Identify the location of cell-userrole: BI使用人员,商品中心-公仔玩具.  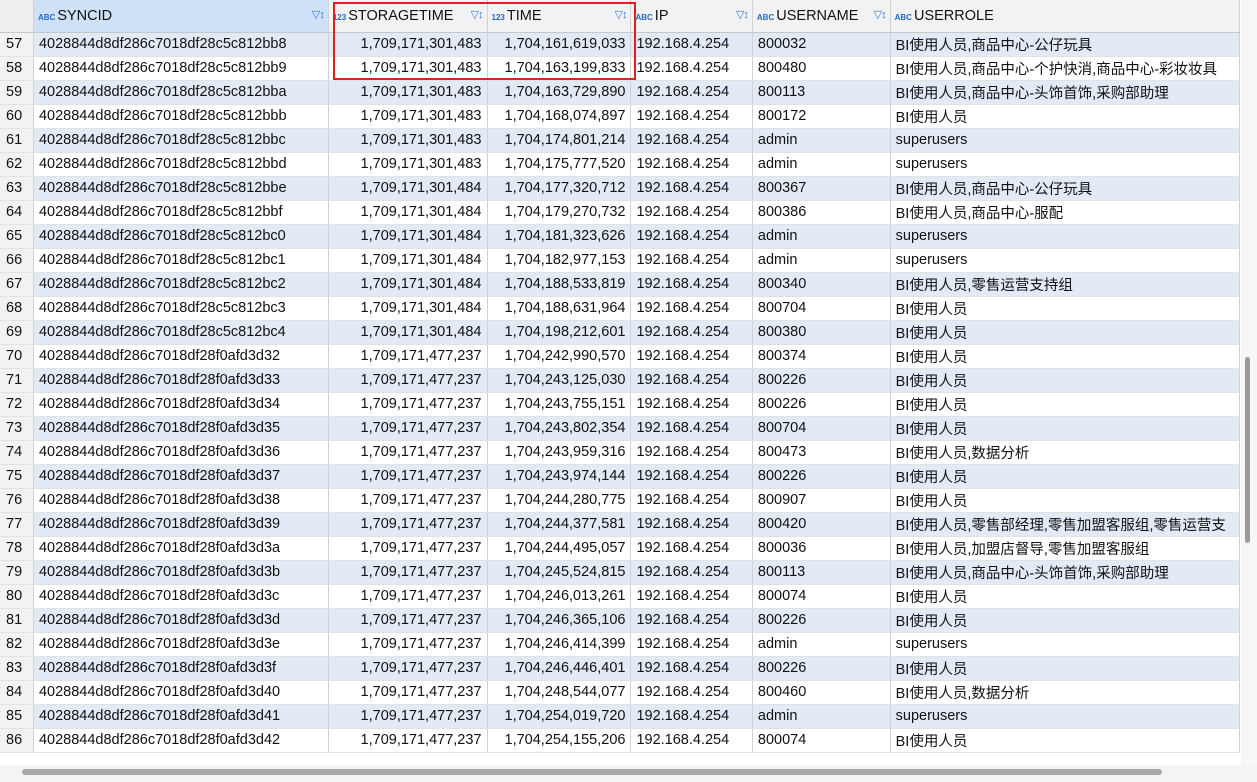
(1065, 188).